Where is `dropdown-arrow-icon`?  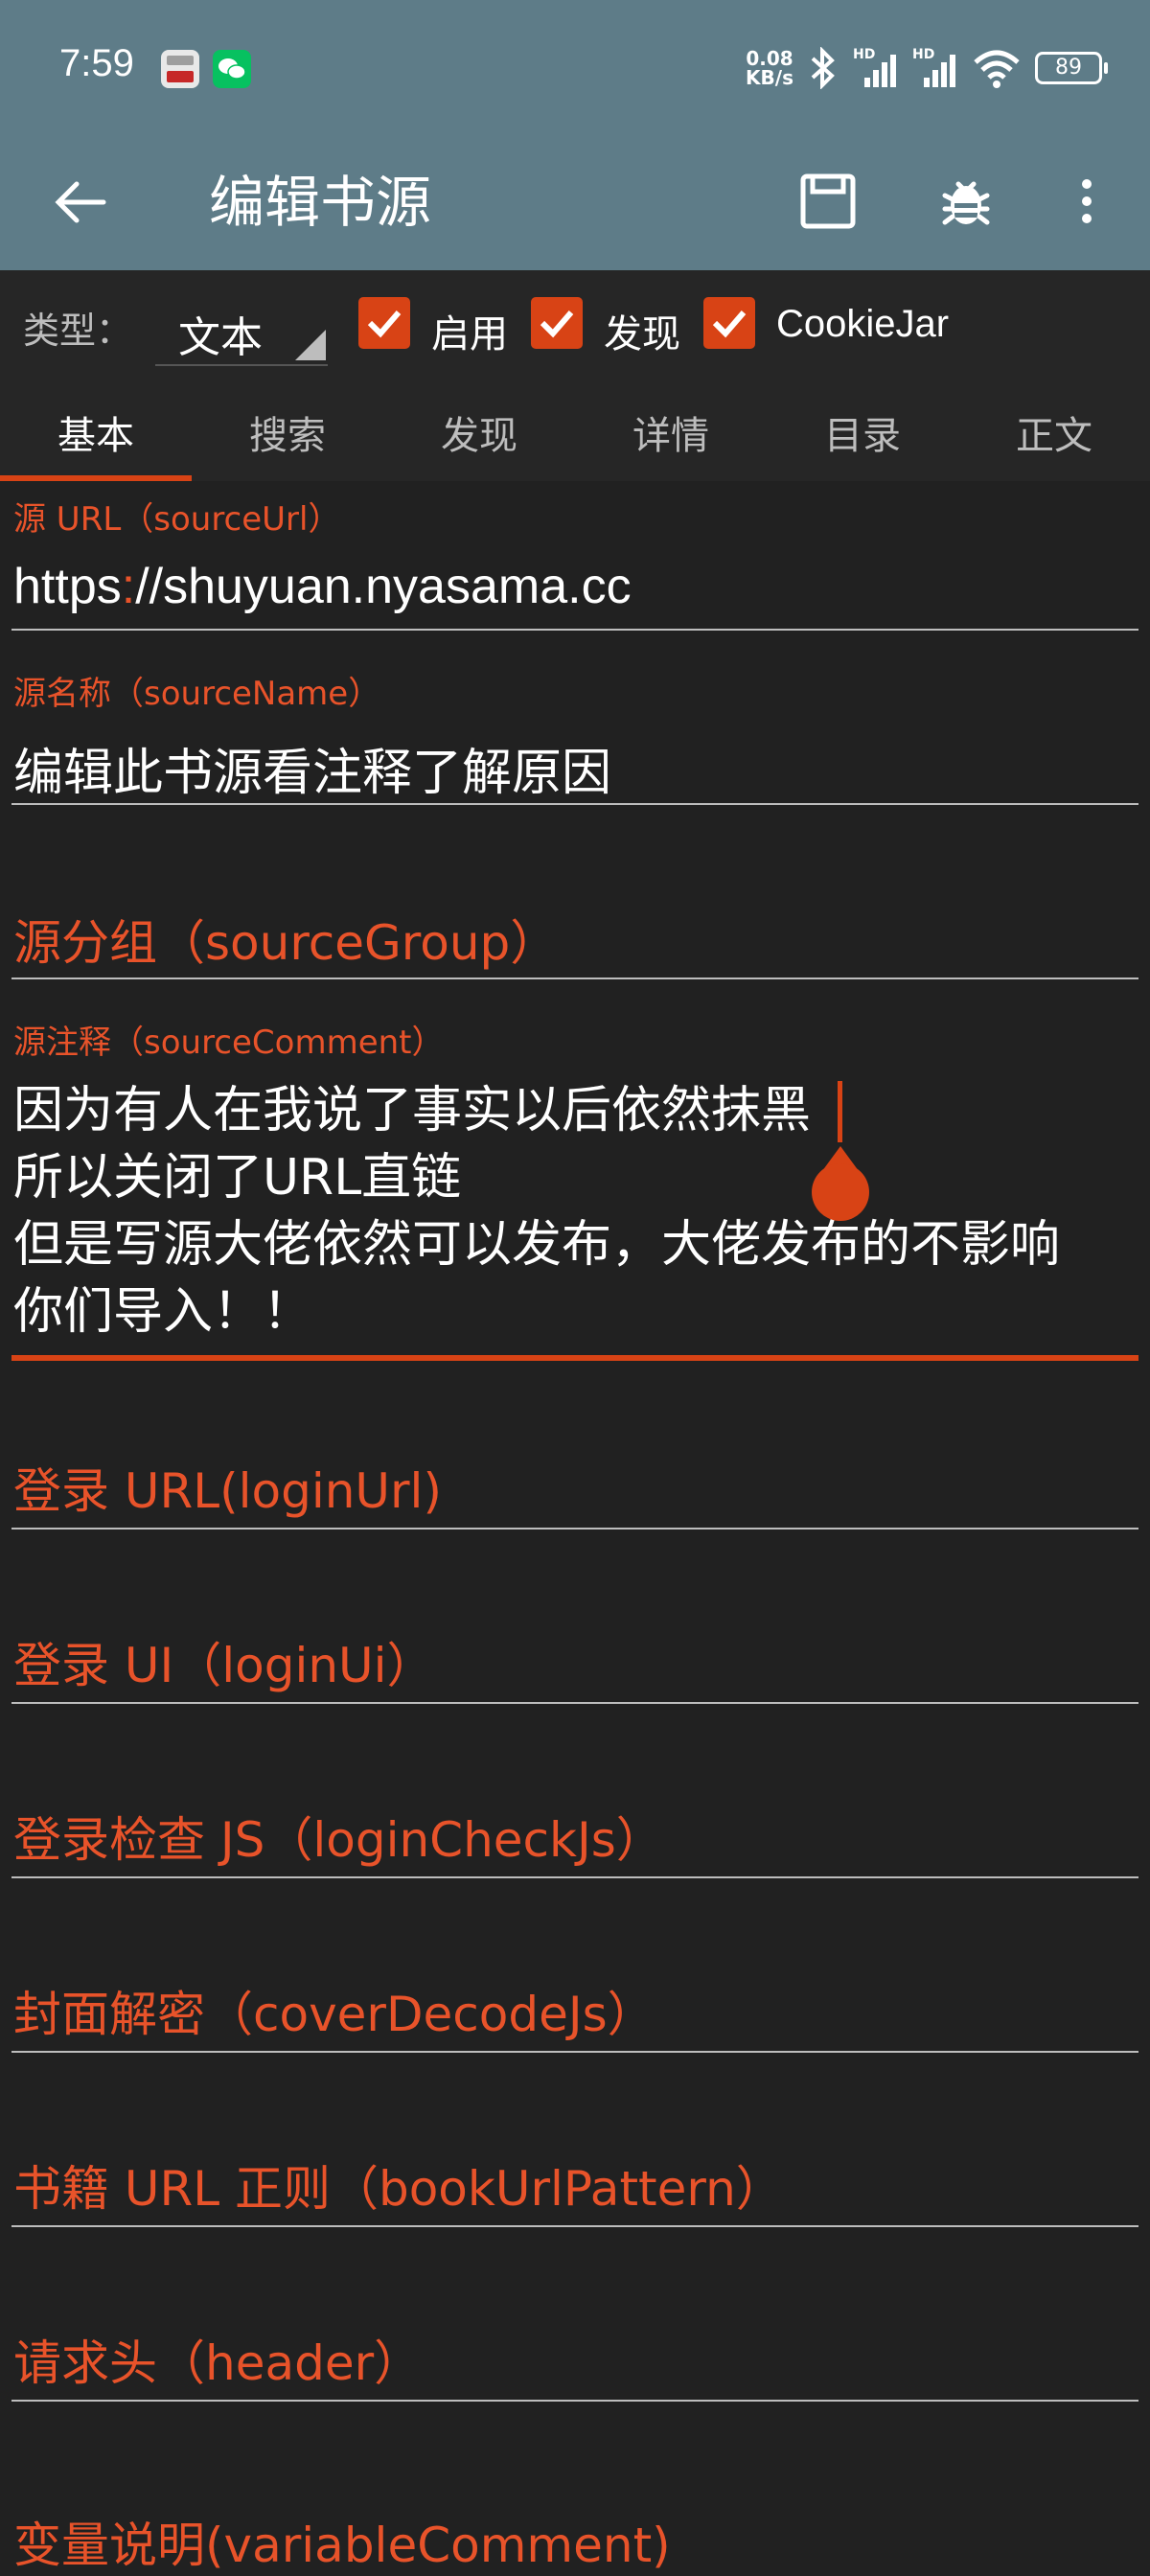 dropdown-arrow-icon is located at coordinates (310, 345).